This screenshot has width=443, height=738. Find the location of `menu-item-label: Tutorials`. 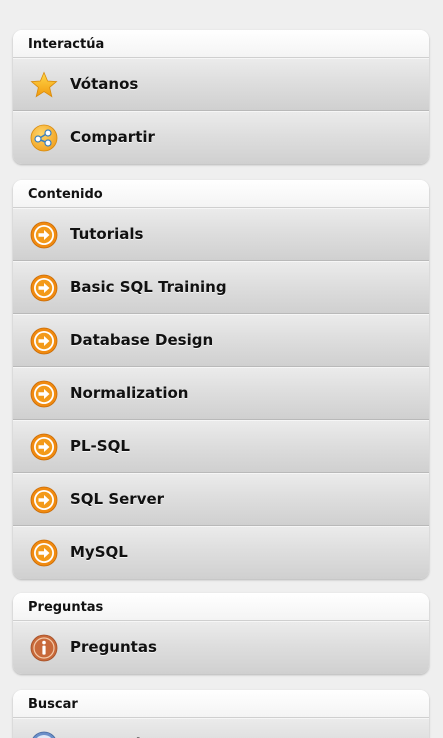

menu-item-label: Tutorials is located at coordinates (107, 234).